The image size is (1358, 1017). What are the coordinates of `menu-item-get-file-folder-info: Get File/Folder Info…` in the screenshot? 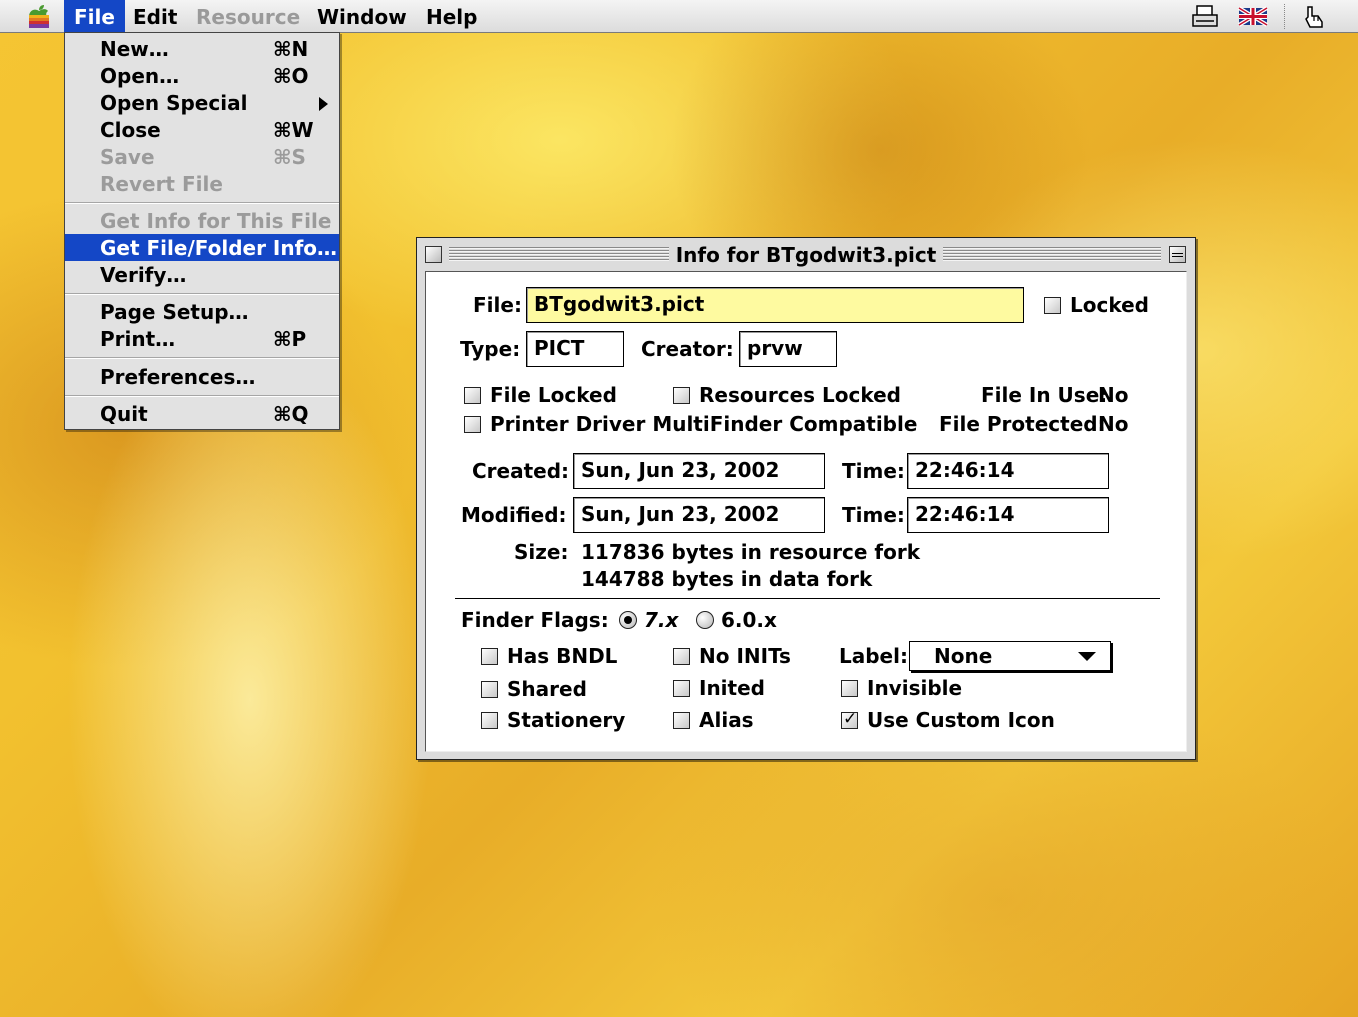 It's located at (202, 247).